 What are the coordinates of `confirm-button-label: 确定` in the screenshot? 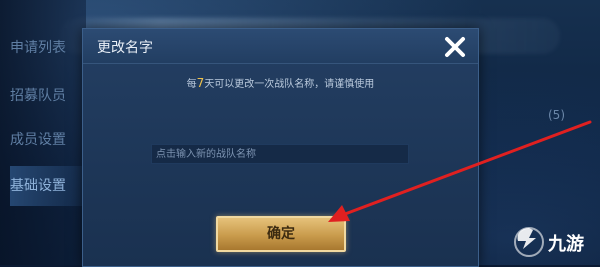 It's located at (281, 234).